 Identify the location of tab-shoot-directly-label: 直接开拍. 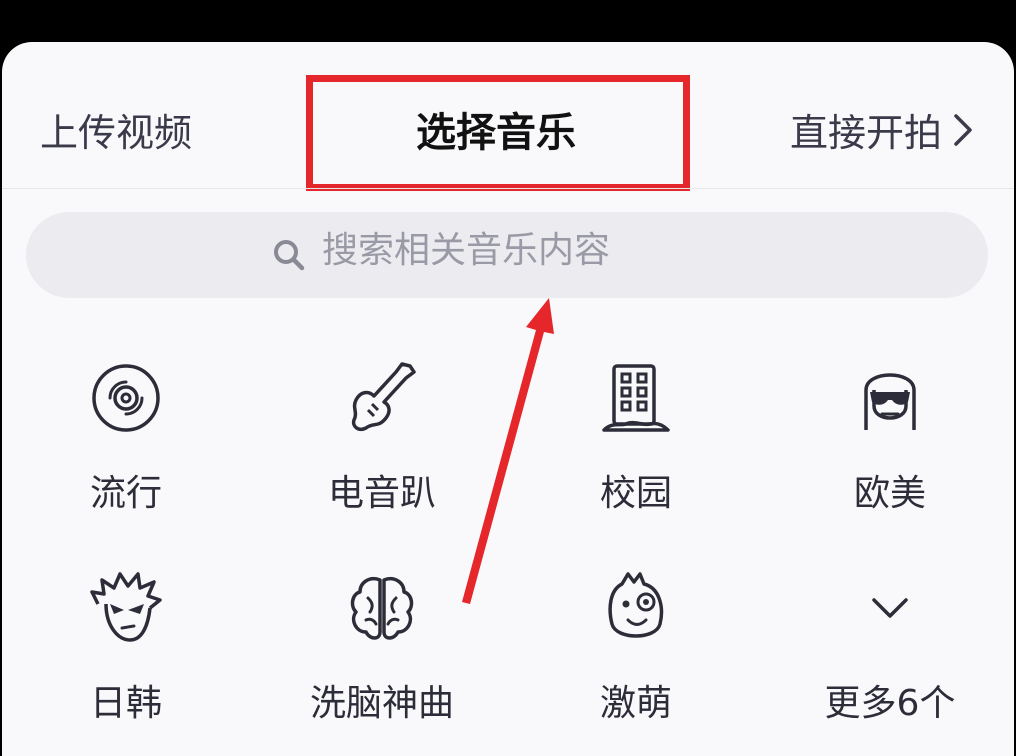
(865, 133).